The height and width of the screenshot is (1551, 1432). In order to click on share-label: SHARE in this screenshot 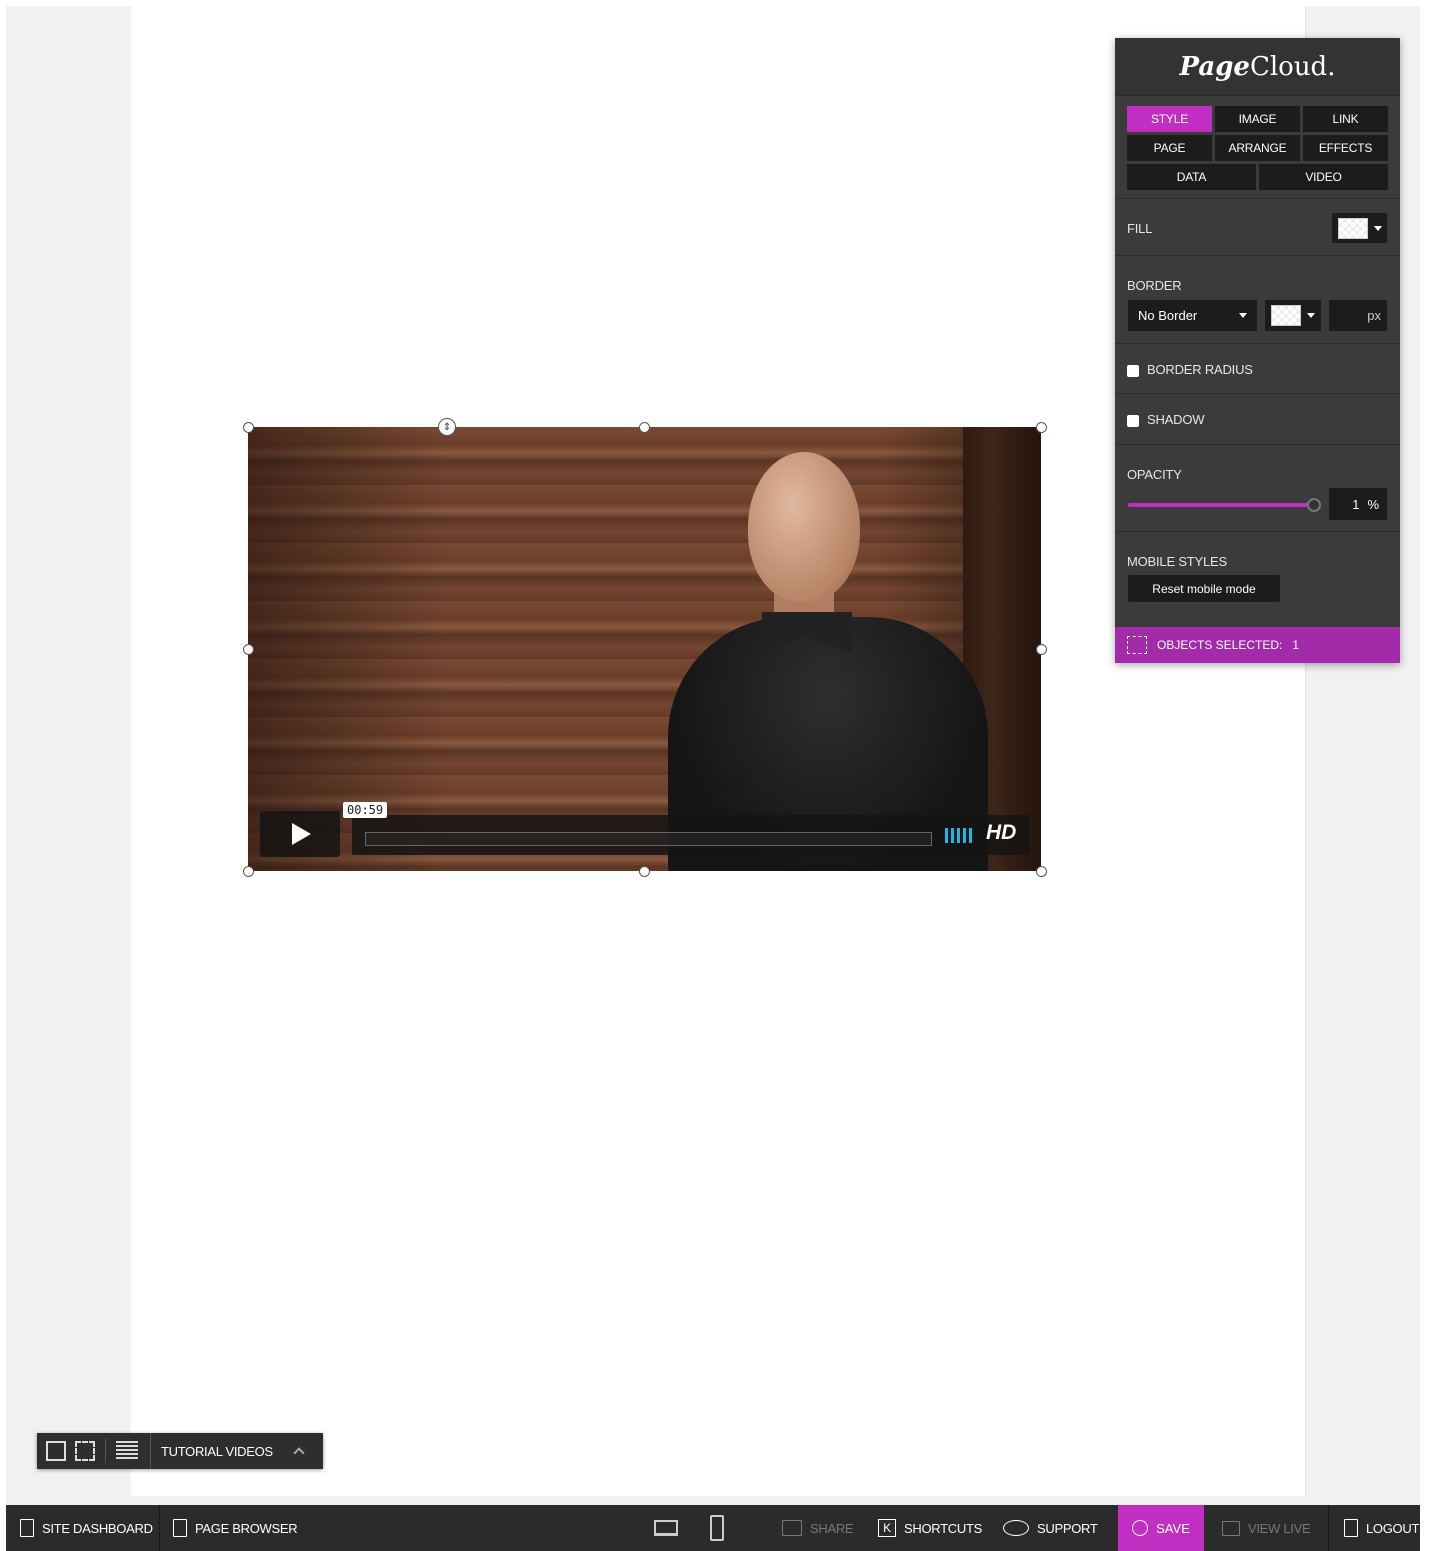, I will do `click(832, 1528)`.